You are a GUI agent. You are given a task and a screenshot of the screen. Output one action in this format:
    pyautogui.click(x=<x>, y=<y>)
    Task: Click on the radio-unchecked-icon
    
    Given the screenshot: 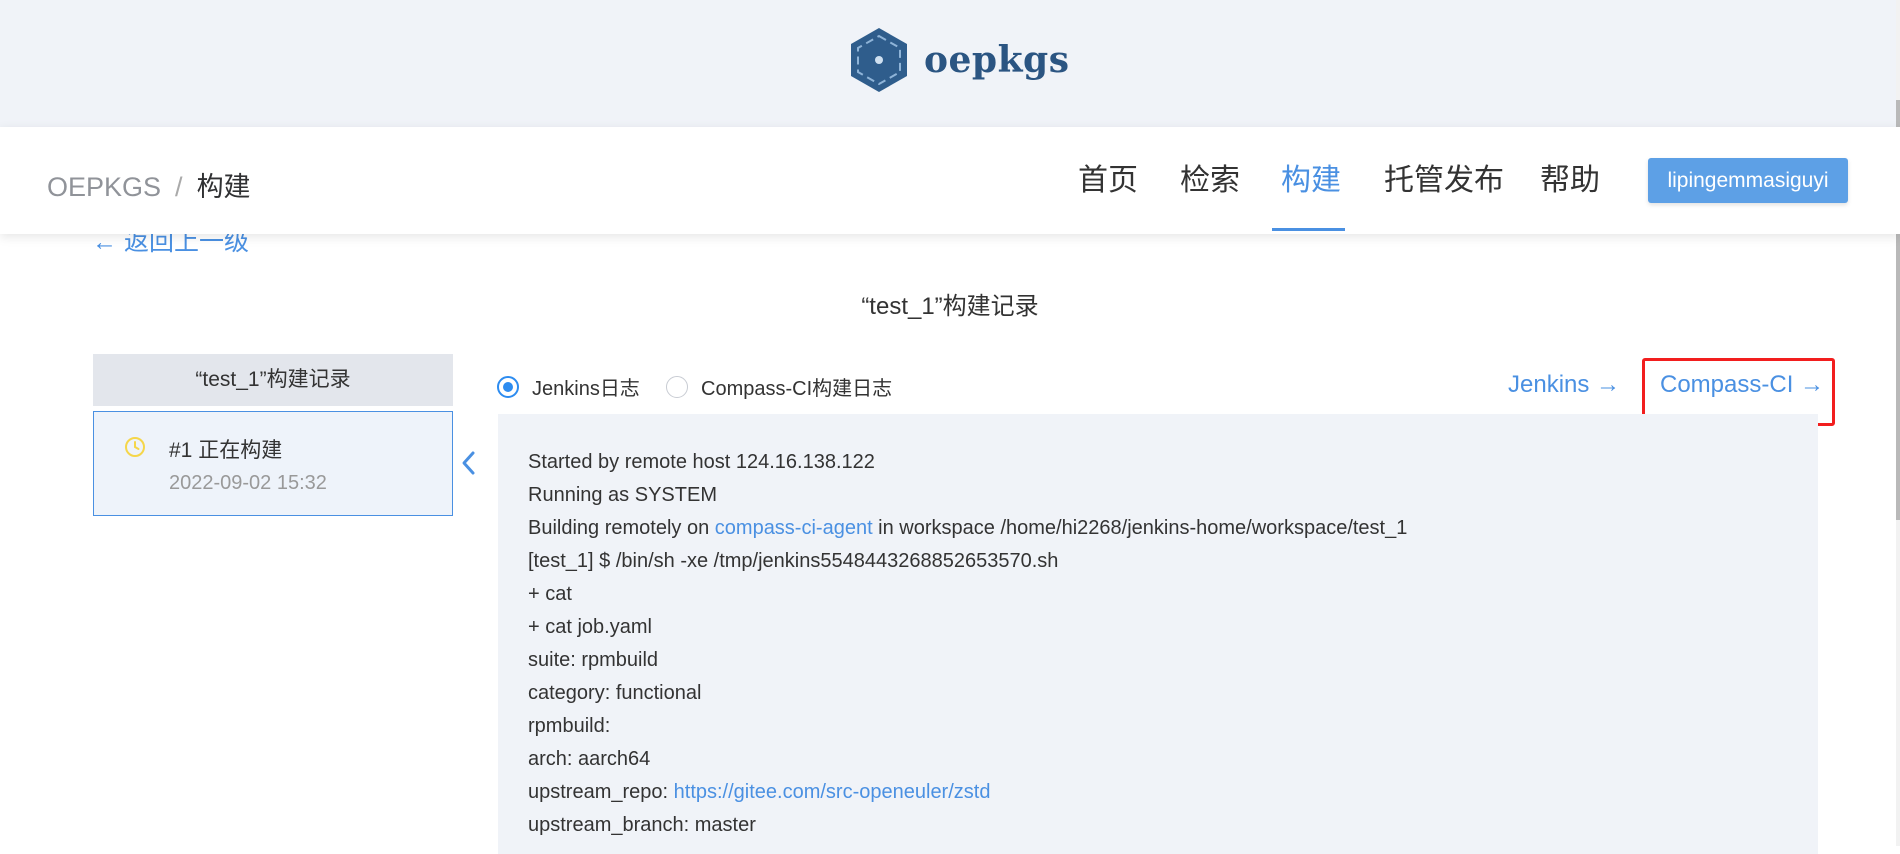 What is the action you would take?
    pyautogui.click(x=677, y=386)
    